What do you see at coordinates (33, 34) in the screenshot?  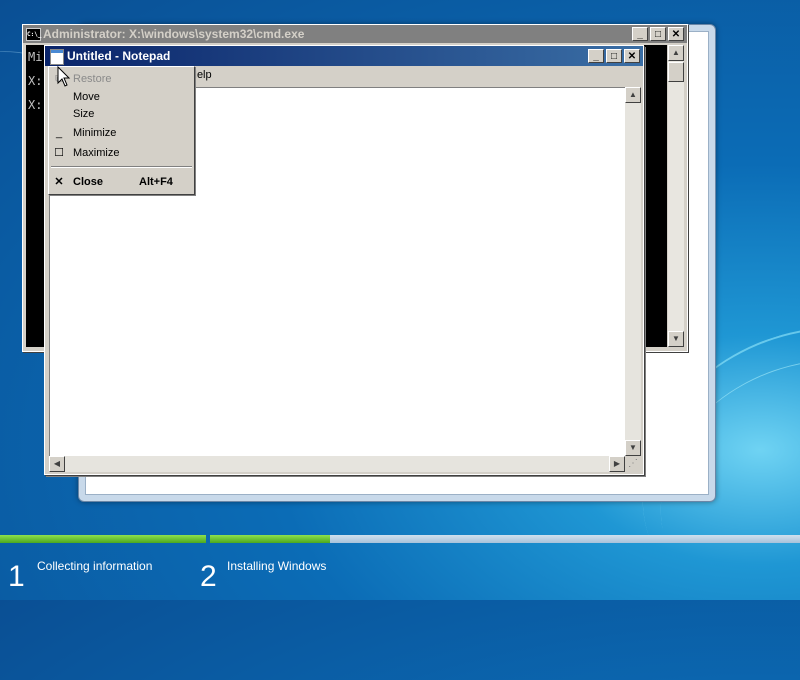 I see `cmd-icon: C:\_` at bounding box center [33, 34].